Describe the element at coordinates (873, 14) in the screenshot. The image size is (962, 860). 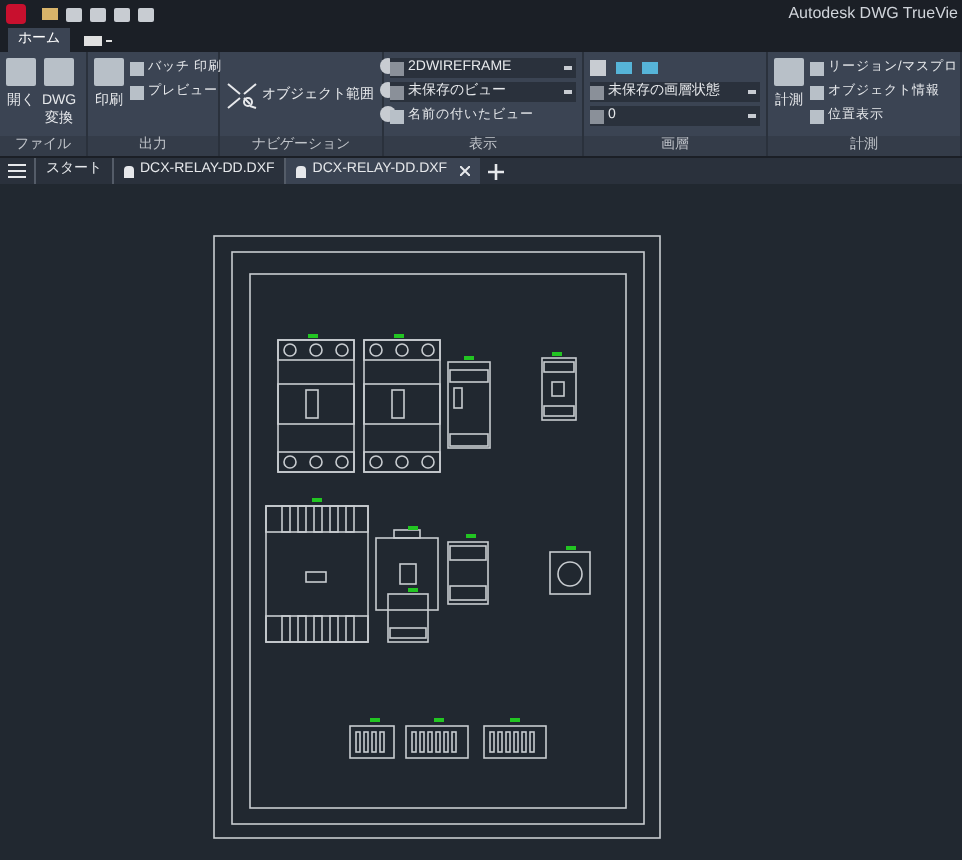
I see `window-title: Autodesk DWG TrueVie` at that location.